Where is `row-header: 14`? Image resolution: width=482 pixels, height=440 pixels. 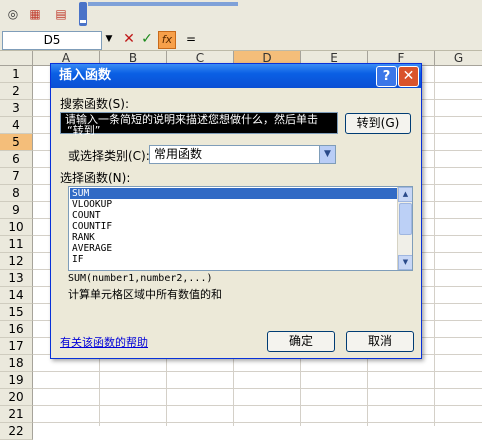
row-header: 14 is located at coordinates (16, 295).